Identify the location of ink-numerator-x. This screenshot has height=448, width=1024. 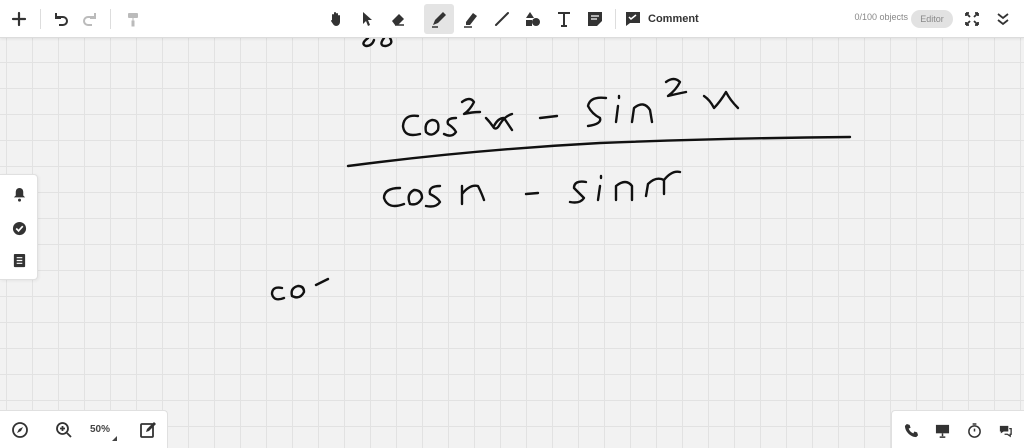
(499, 122).